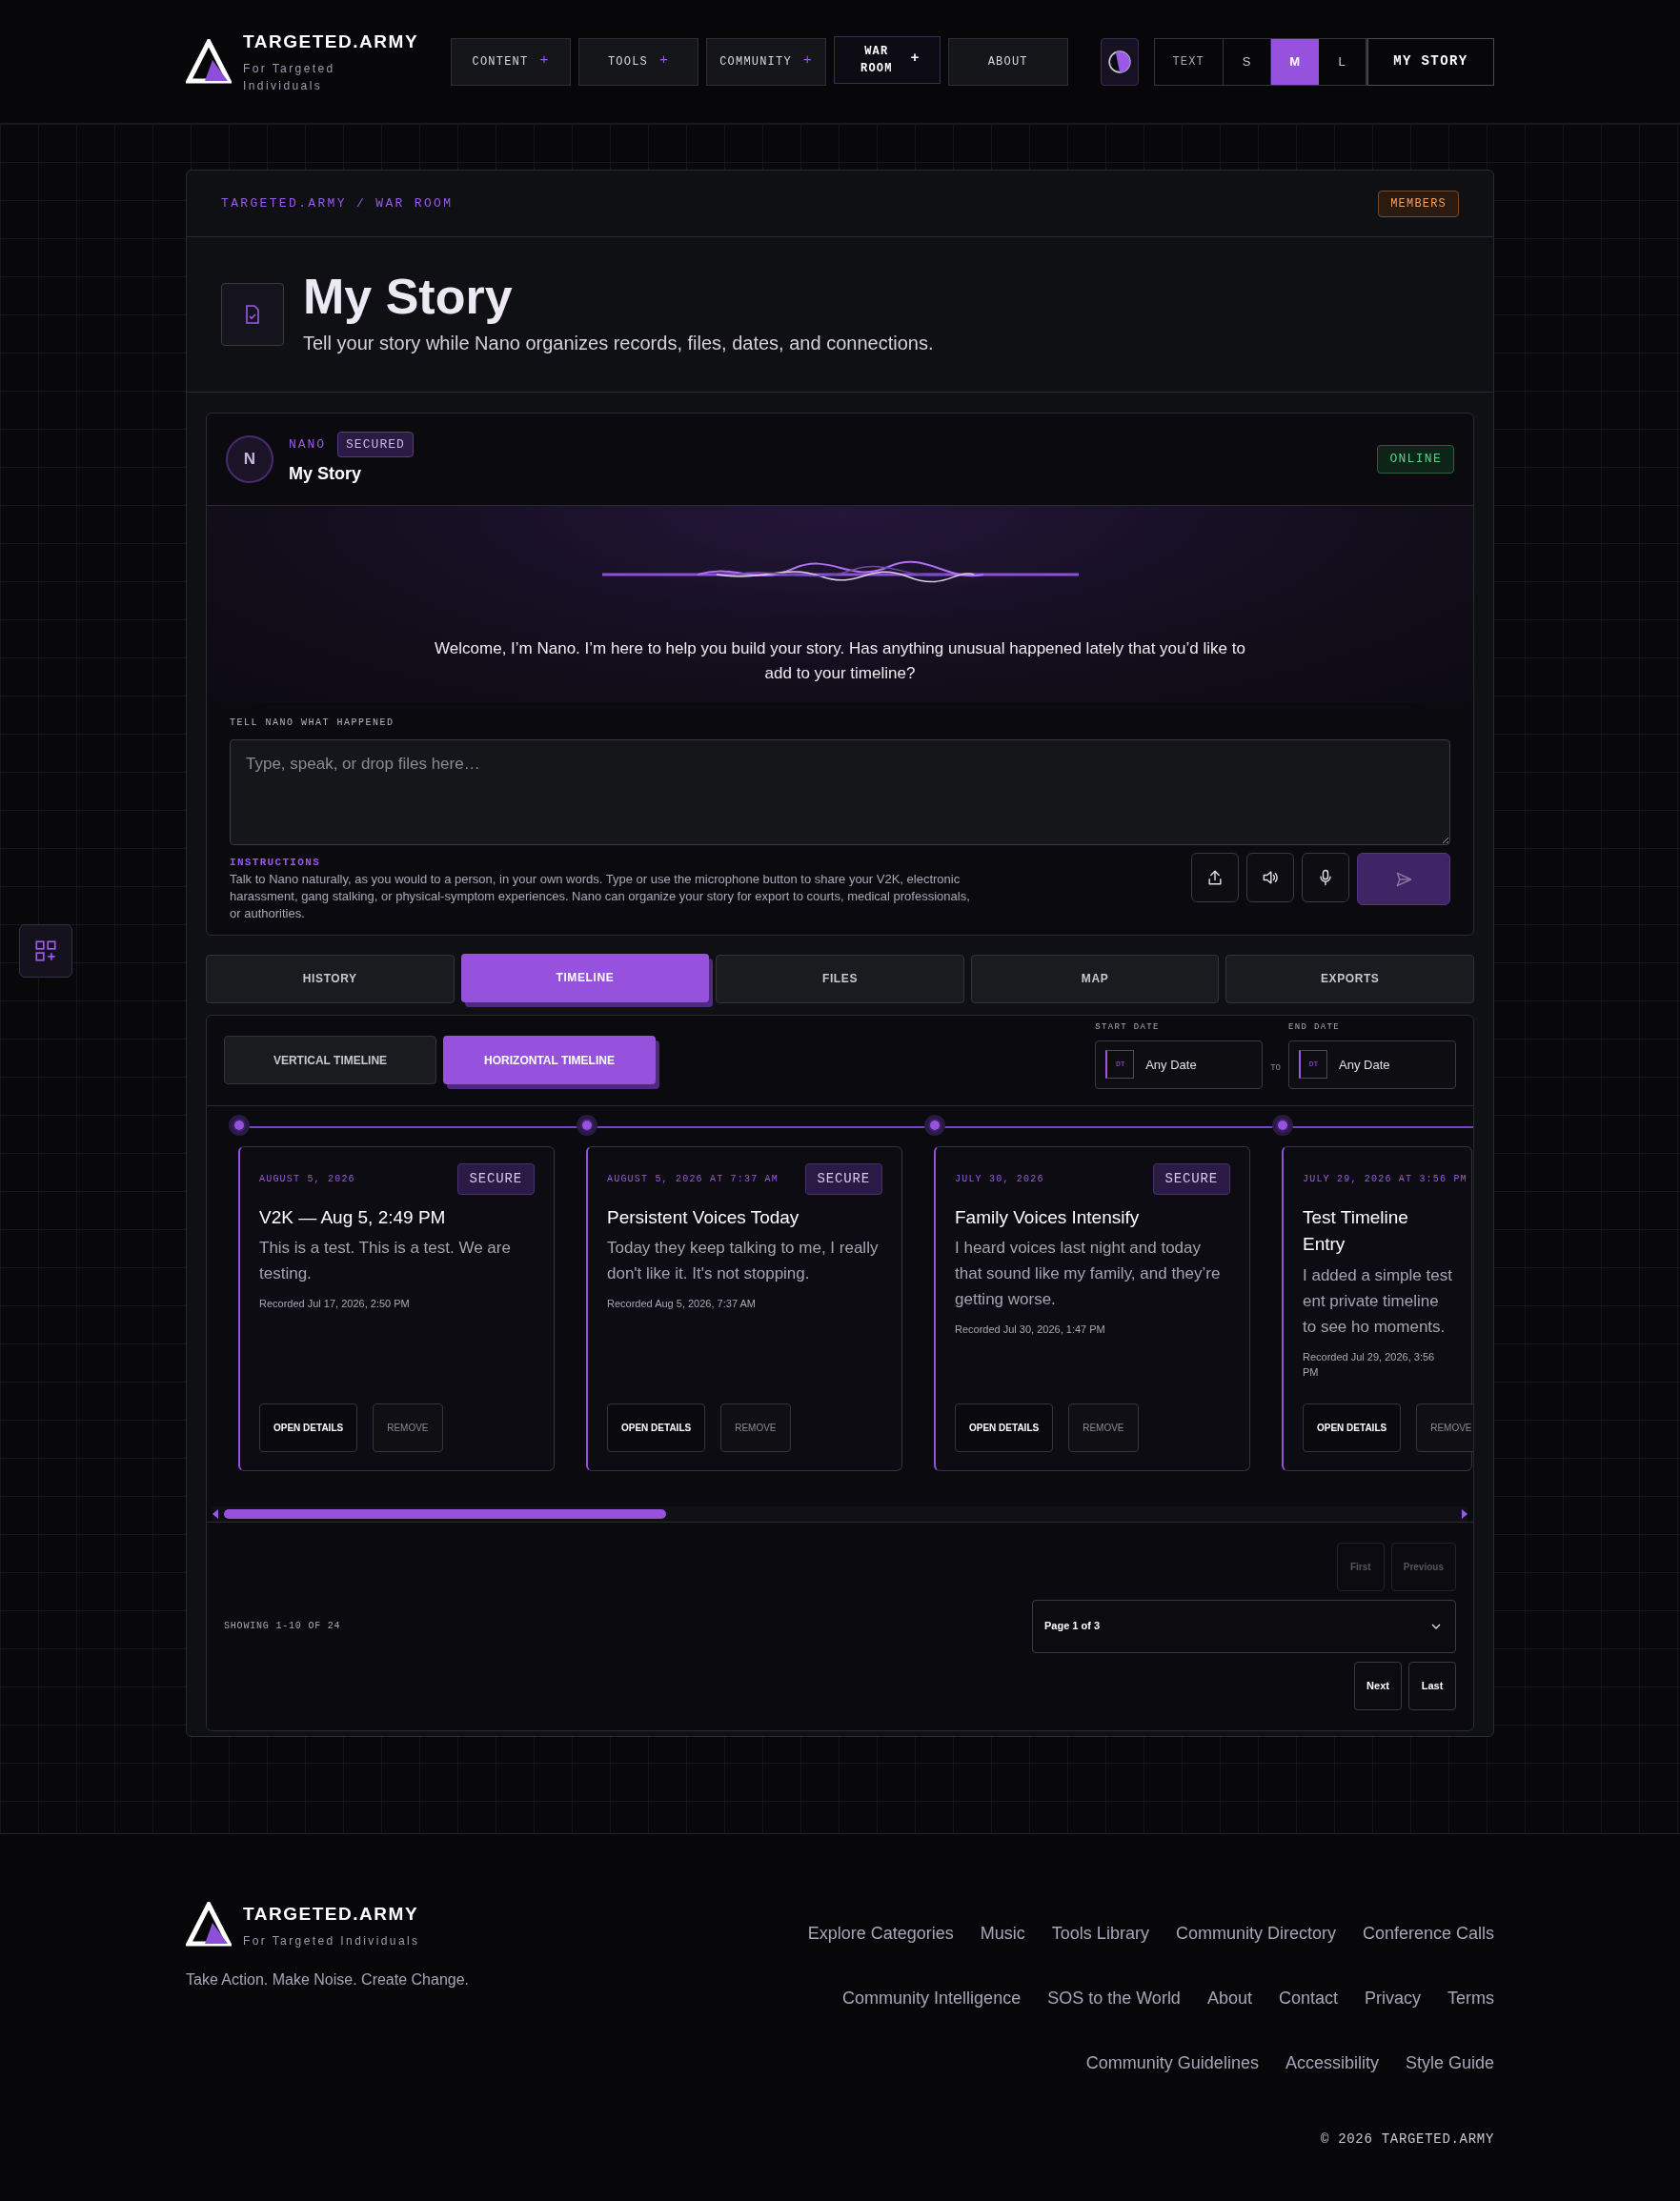 This screenshot has width=1680, height=2201. What do you see at coordinates (250, 459) in the screenshot?
I see `assistant-avatar: N` at bounding box center [250, 459].